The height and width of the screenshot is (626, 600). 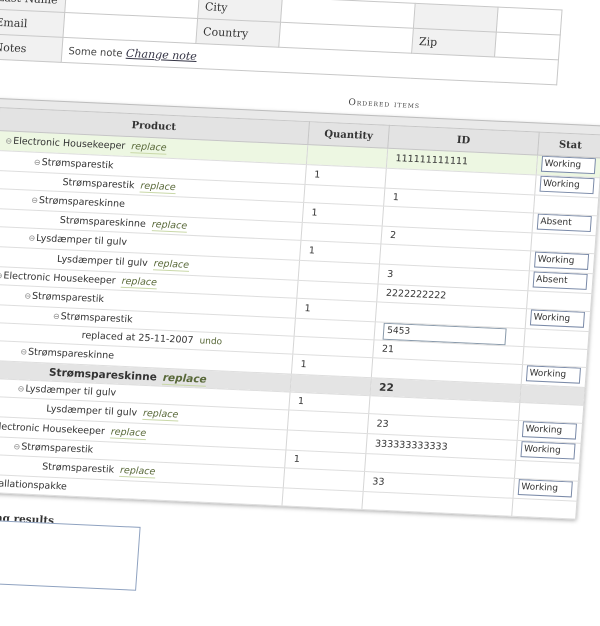 What do you see at coordinates (238, 33) in the screenshot?
I see `country-label: Country` at bounding box center [238, 33].